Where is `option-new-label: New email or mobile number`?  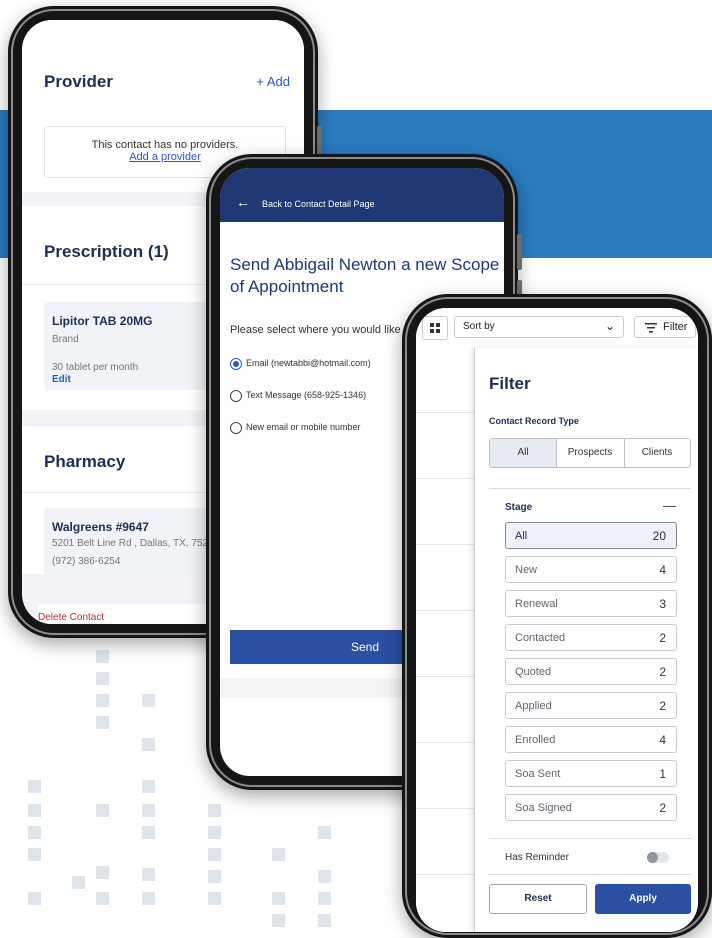 option-new-label: New email or mobile number is located at coordinates (303, 427).